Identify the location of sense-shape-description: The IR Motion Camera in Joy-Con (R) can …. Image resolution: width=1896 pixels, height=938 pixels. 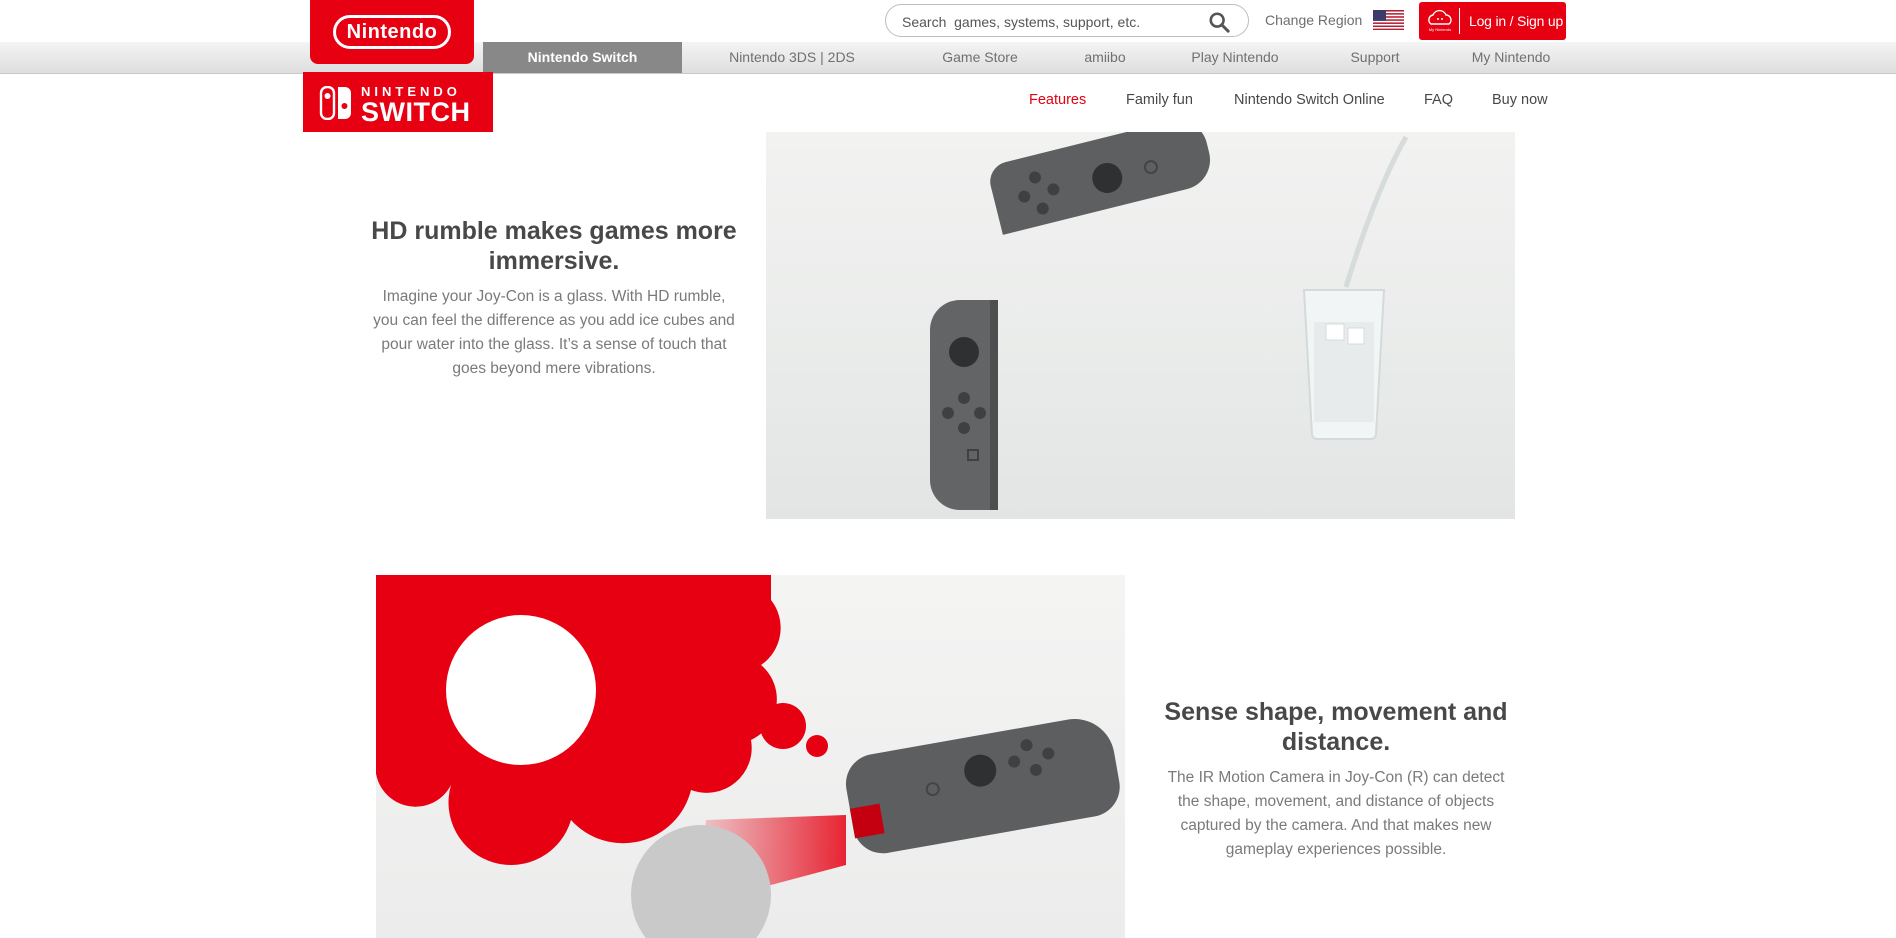
(1336, 813).